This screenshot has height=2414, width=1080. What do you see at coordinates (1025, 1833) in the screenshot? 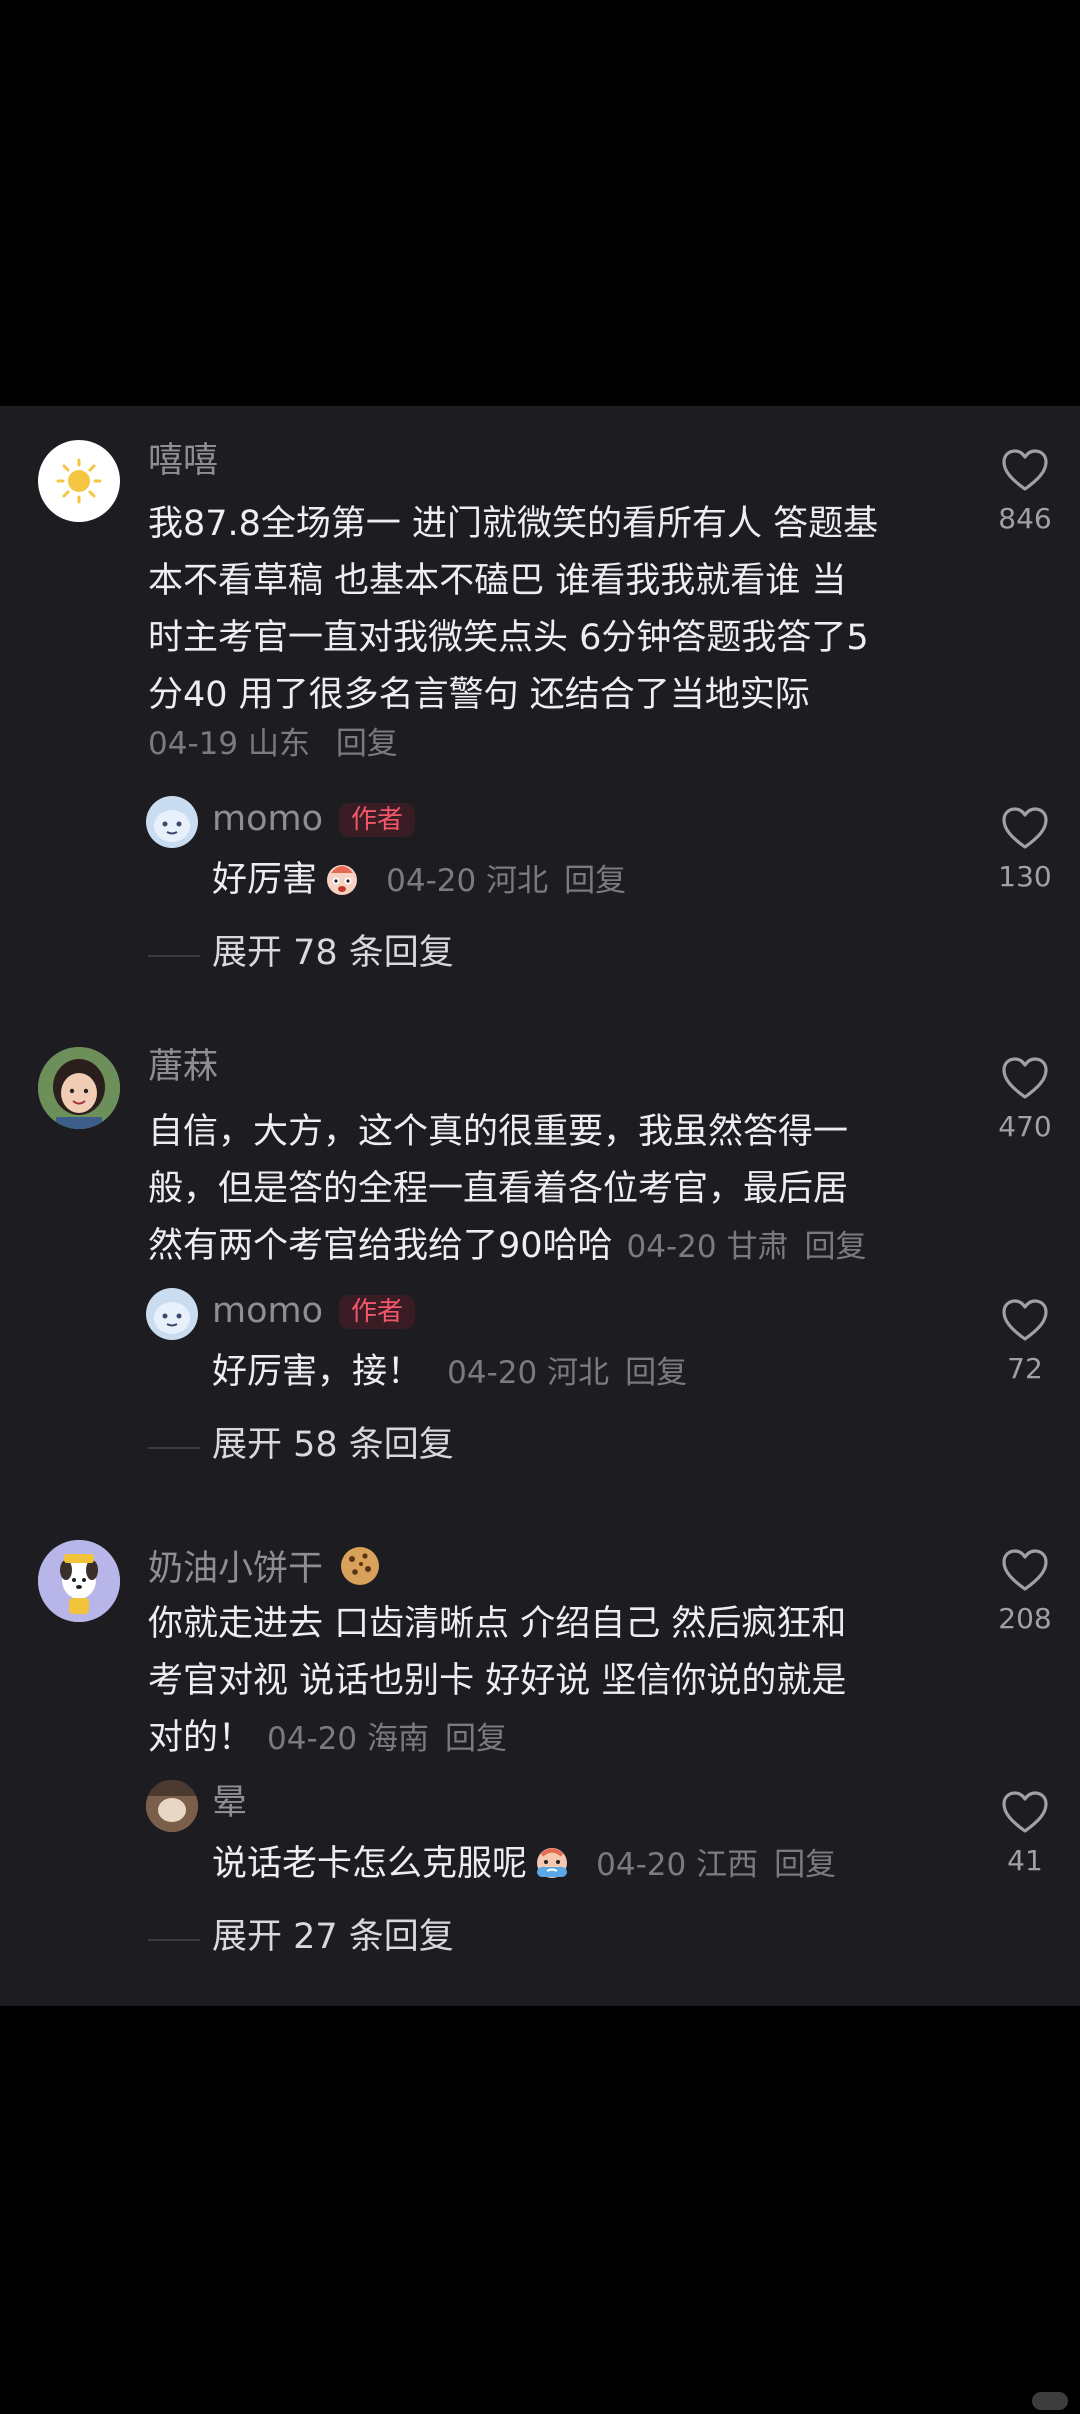
I see `like-button: 41` at bounding box center [1025, 1833].